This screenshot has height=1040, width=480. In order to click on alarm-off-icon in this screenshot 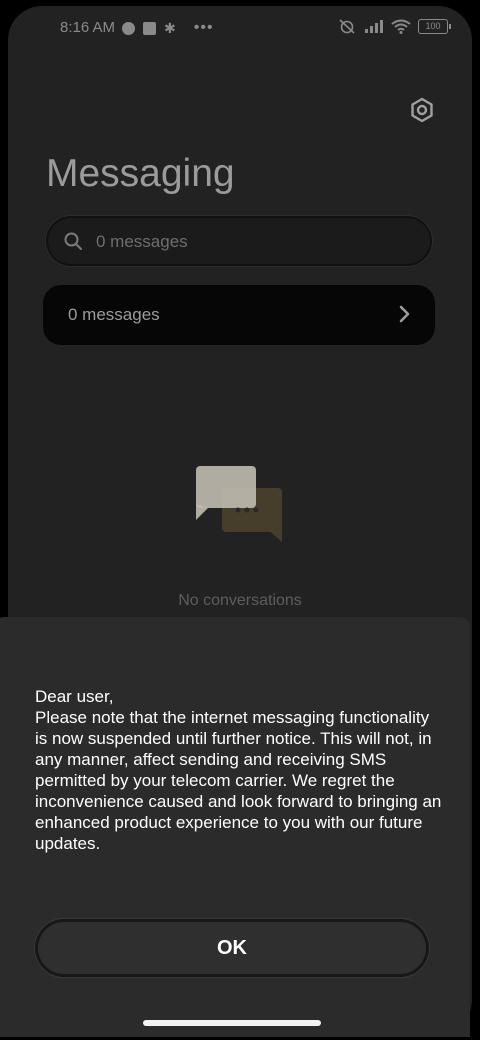, I will do `click(347, 26)`.